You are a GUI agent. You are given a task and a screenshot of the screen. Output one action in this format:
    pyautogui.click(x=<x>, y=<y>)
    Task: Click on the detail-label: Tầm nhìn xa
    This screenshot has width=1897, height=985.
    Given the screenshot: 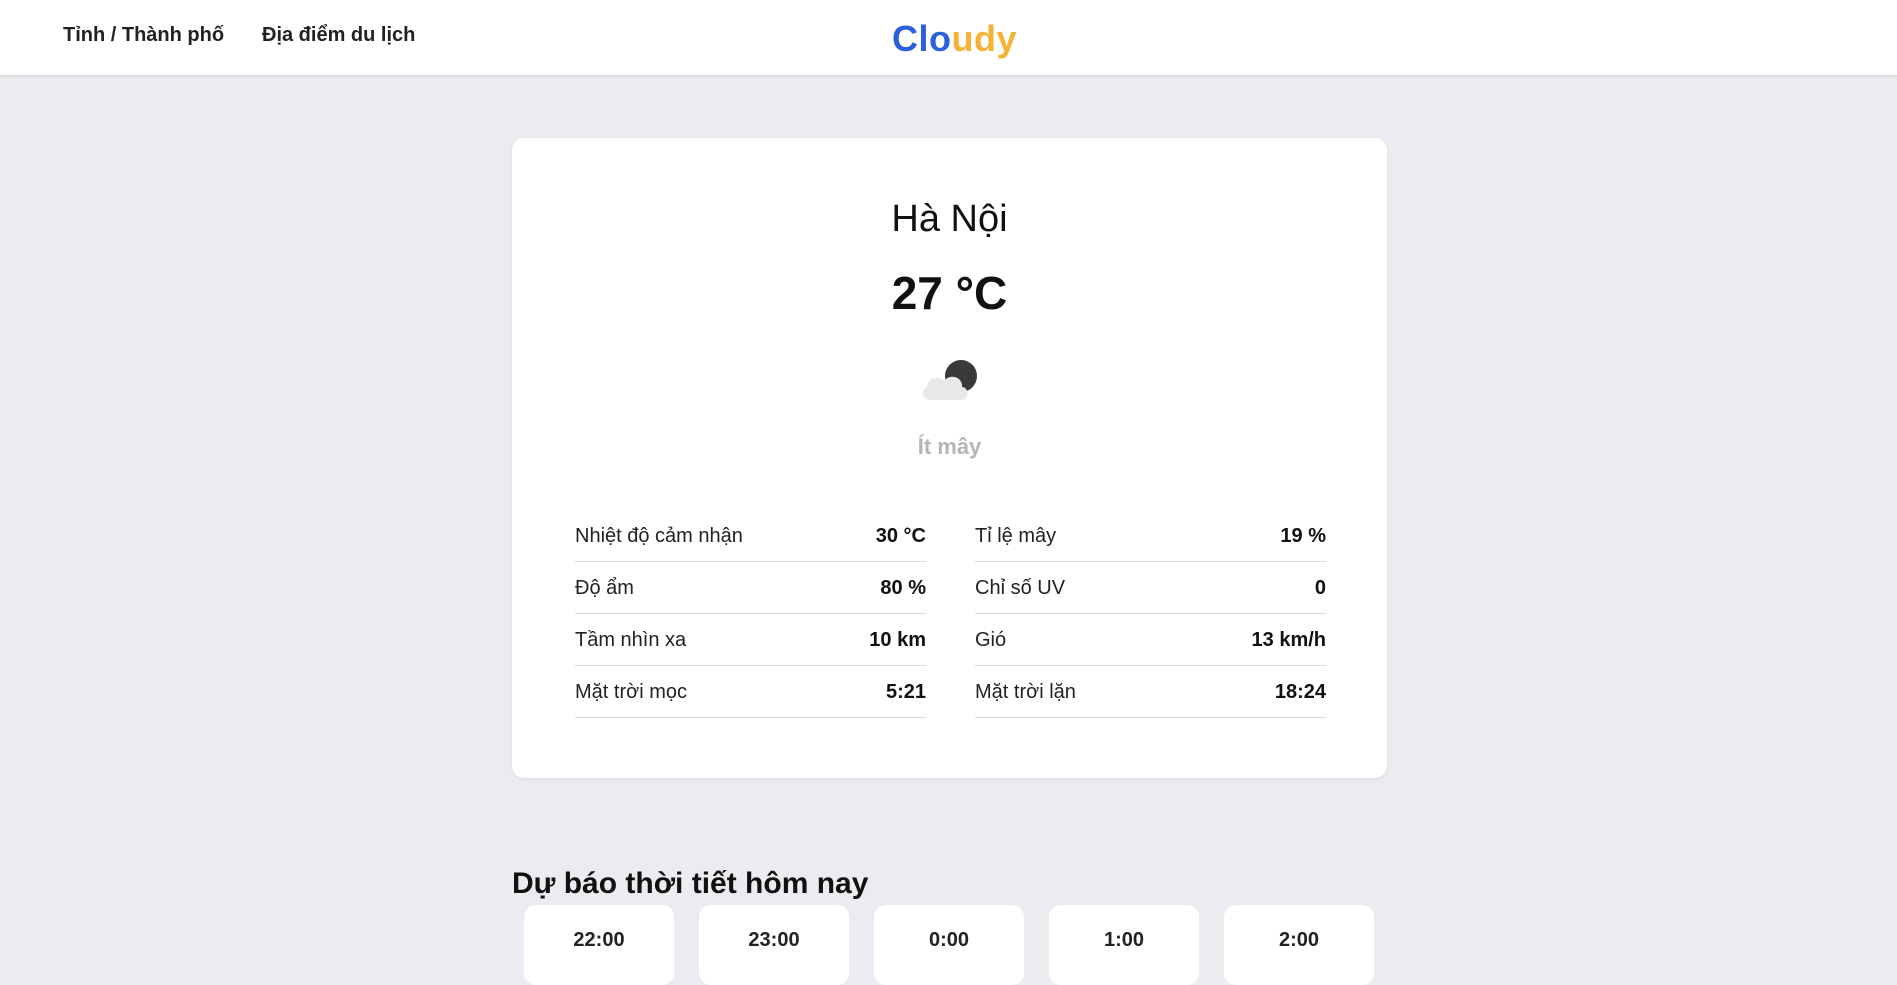 What is the action you would take?
    pyautogui.click(x=631, y=640)
    